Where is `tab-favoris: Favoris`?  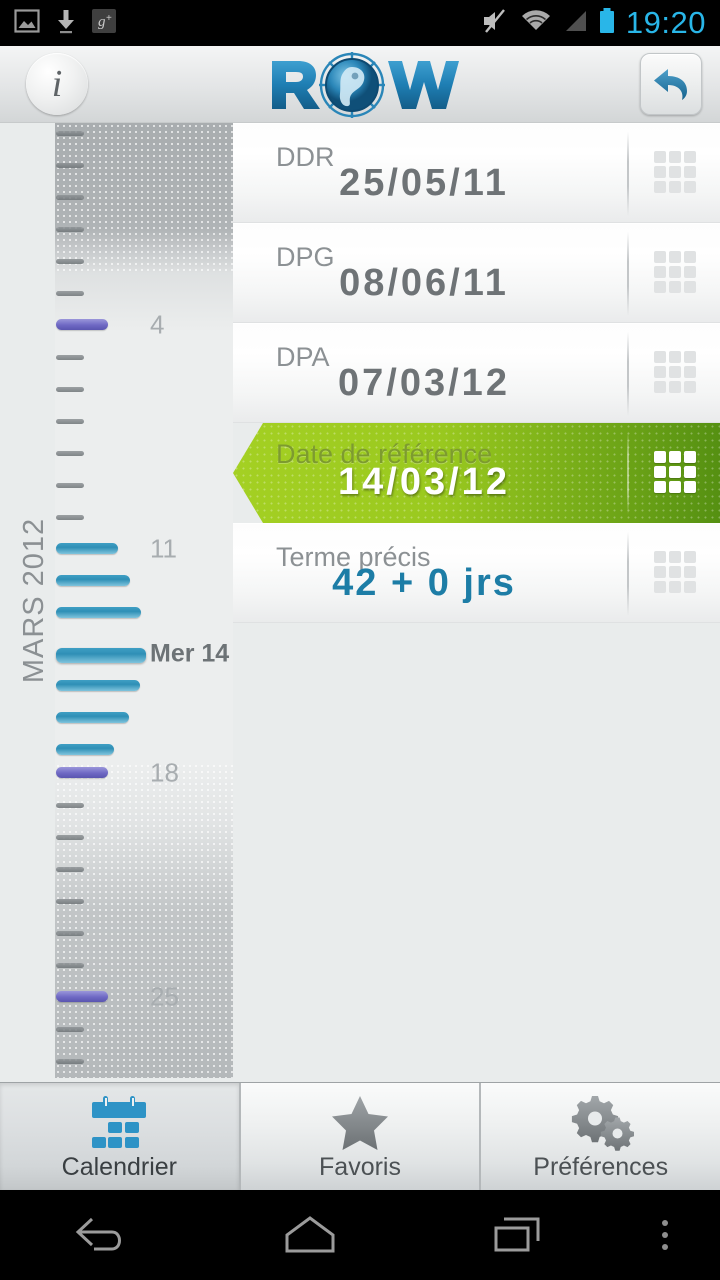 tab-favoris: Favoris is located at coordinates (361, 1136).